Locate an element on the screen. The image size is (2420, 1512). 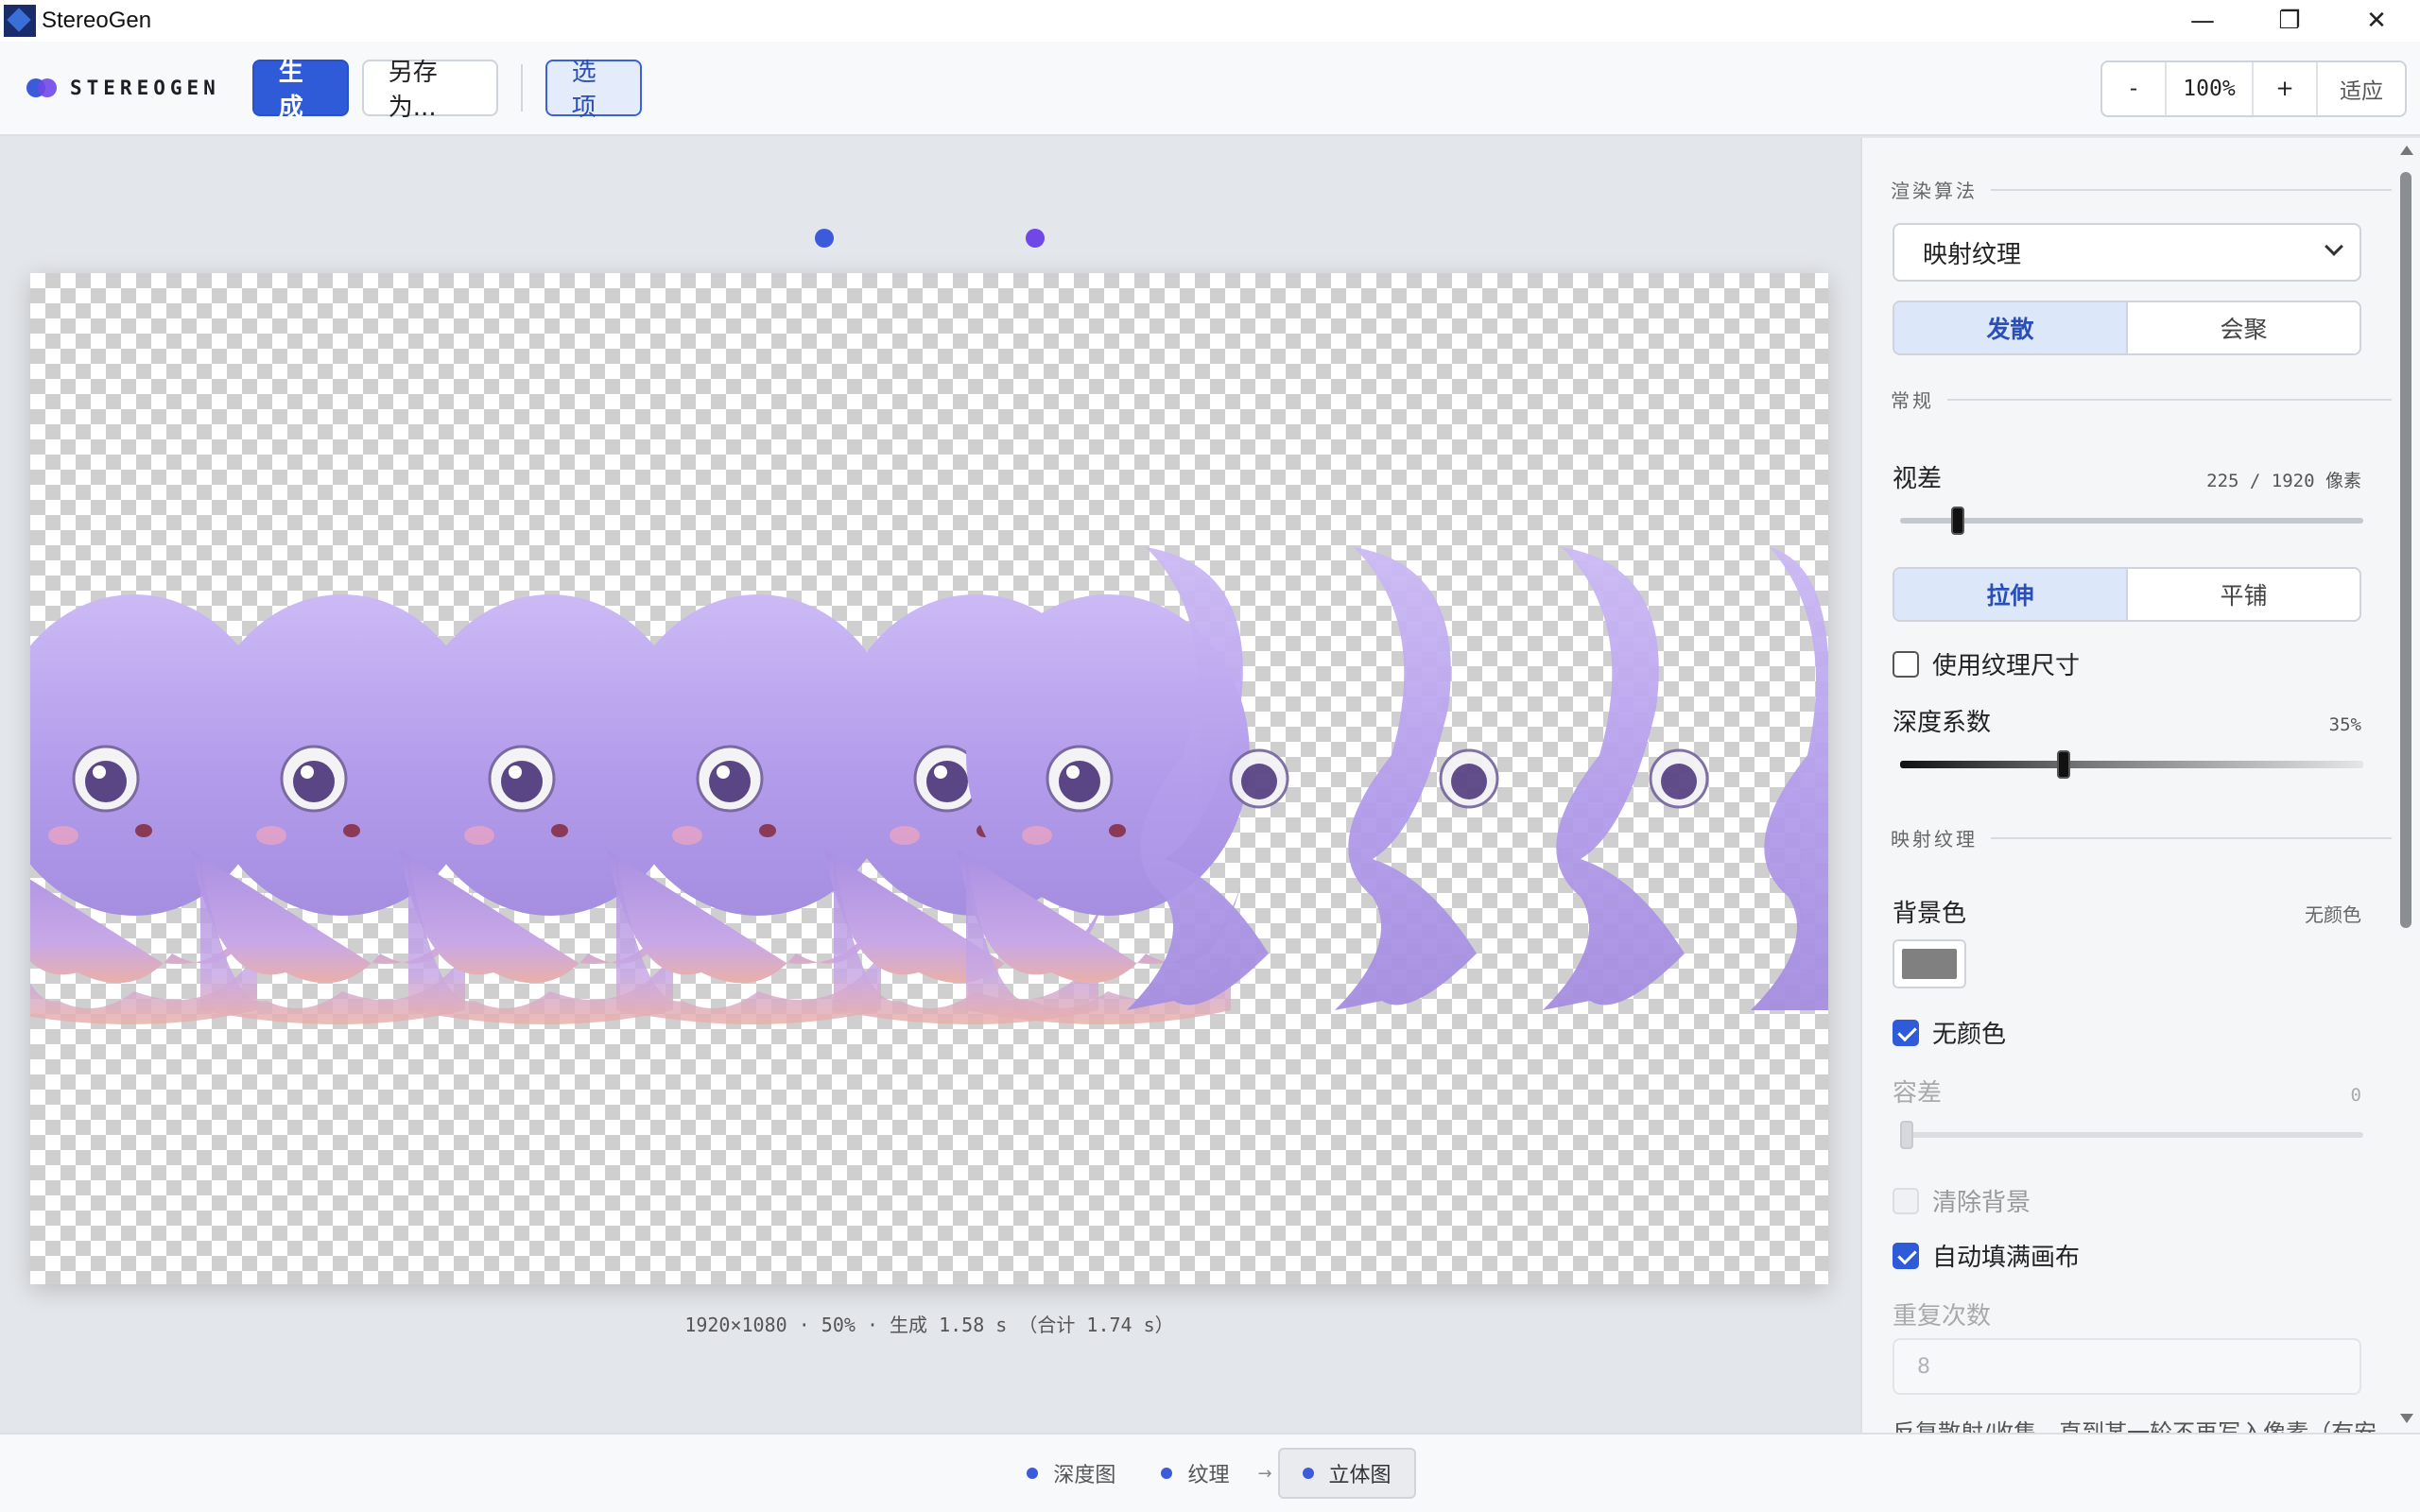
app-icon is located at coordinates (20, 21).